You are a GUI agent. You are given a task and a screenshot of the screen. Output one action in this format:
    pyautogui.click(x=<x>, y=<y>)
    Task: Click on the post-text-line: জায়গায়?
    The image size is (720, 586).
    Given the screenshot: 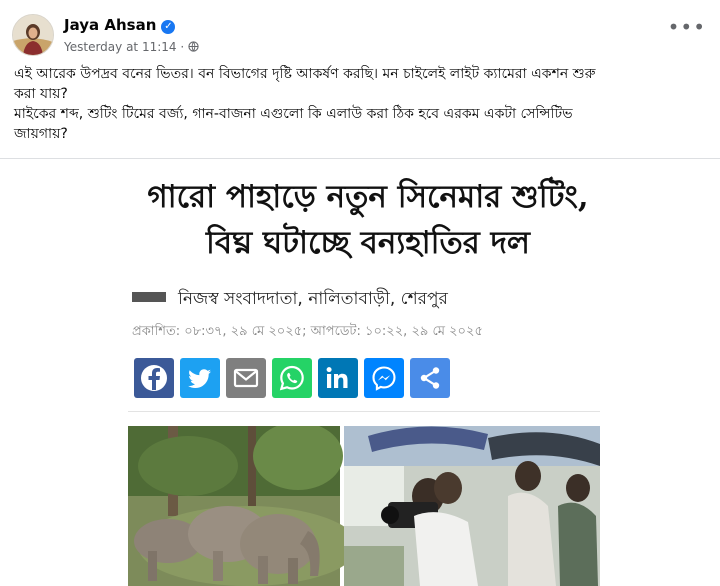 What is the action you would take?
    pyautogui.click(x=41, y=134)
    